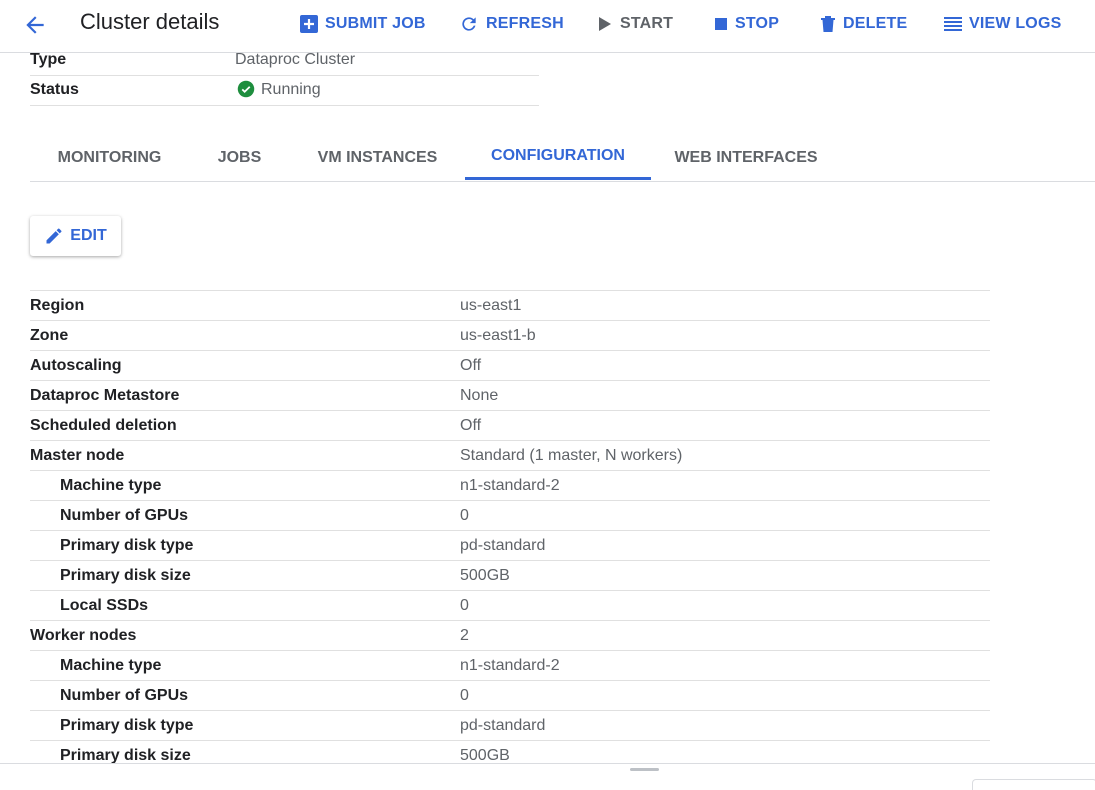 This screenshot has width=1095, height=790. I want to click on config-row-region: Region us-east1, so click(510, 306).